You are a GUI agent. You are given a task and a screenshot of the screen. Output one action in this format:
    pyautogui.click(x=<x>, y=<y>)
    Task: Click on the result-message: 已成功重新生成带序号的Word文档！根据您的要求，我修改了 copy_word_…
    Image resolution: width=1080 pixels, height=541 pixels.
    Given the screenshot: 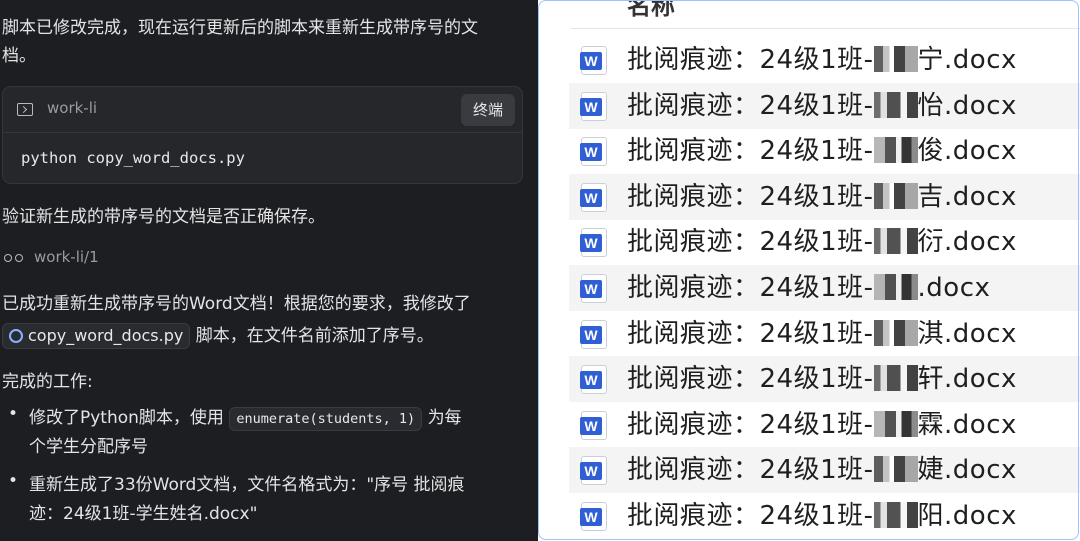 What is the action you would take?
    pyautogui.click(x=266, y=320)
    